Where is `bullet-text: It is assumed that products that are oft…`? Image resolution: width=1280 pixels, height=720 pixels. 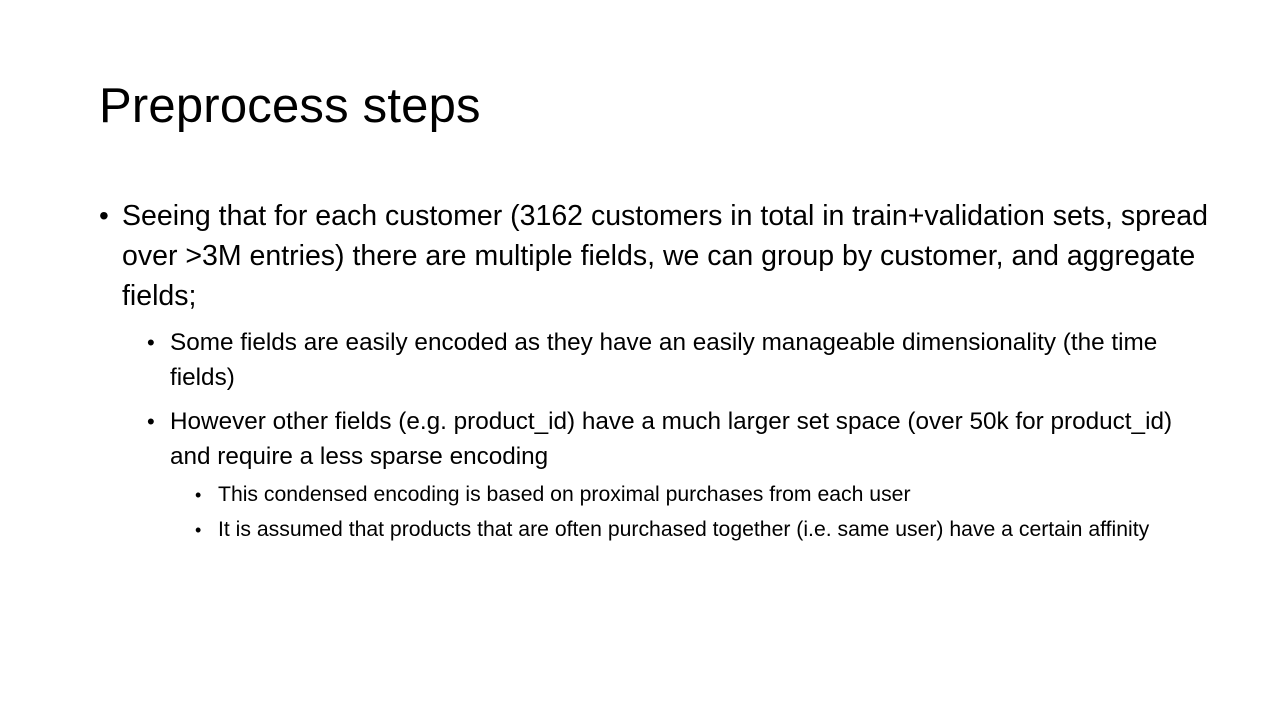 bullet-text: It is assumed that products that are oft… is located at coordinates (684, 529).